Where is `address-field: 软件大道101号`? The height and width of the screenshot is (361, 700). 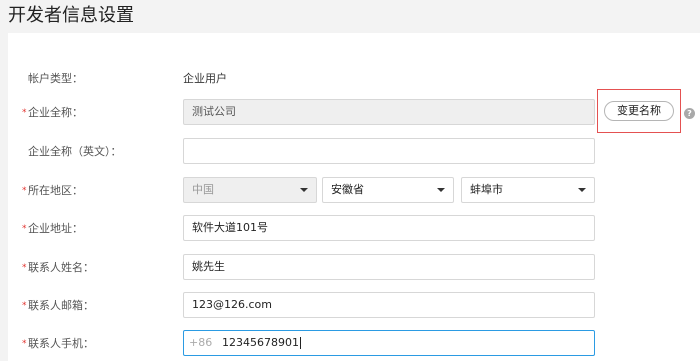 address-field: 软件大道101号 is located at coordinates (389, 228).